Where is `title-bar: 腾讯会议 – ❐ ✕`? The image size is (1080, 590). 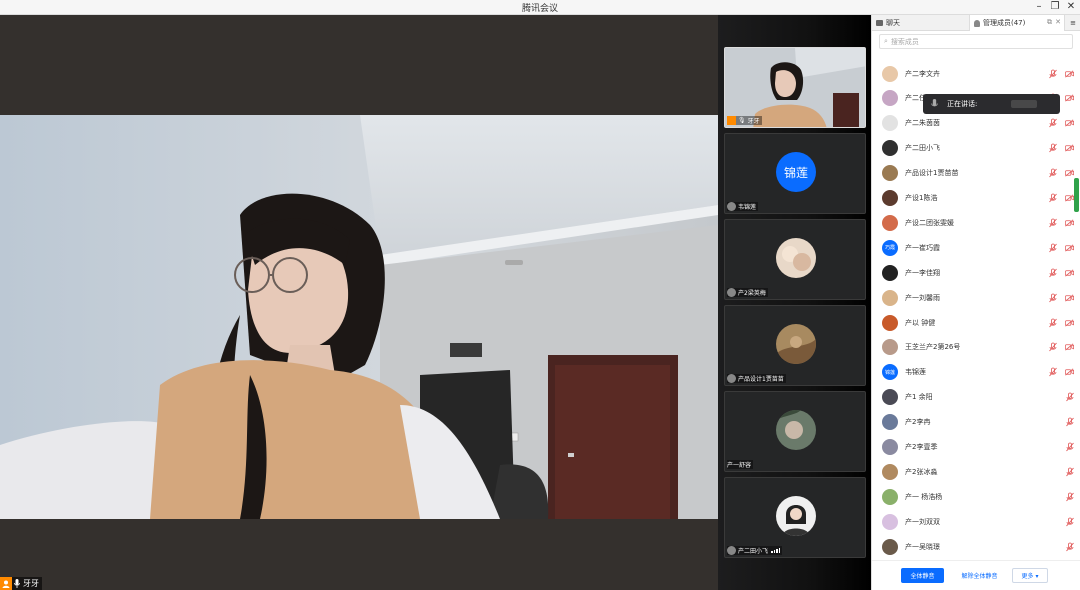 title-bar: 腾讯会议 – ❐ ✕ is located at coordinates (540, 7).